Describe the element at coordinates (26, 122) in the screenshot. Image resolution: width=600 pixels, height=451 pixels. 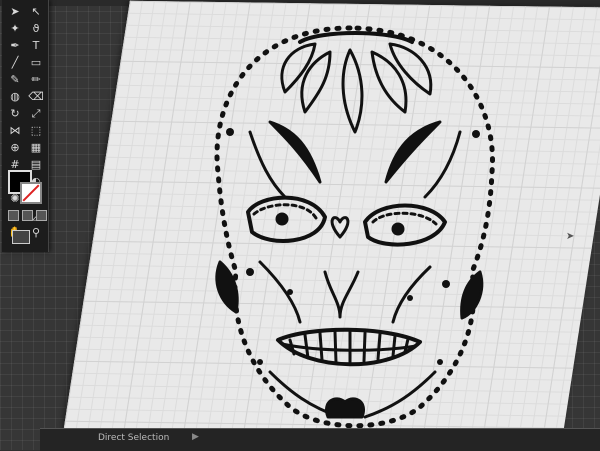
I see `tool-grid: ➤↖✦ϑ✒T╱▭✎✏◍⌫↻⤢⋈⬚⊕▦#▤⌇◐✺▥⊞◿✋⚲` at that location.